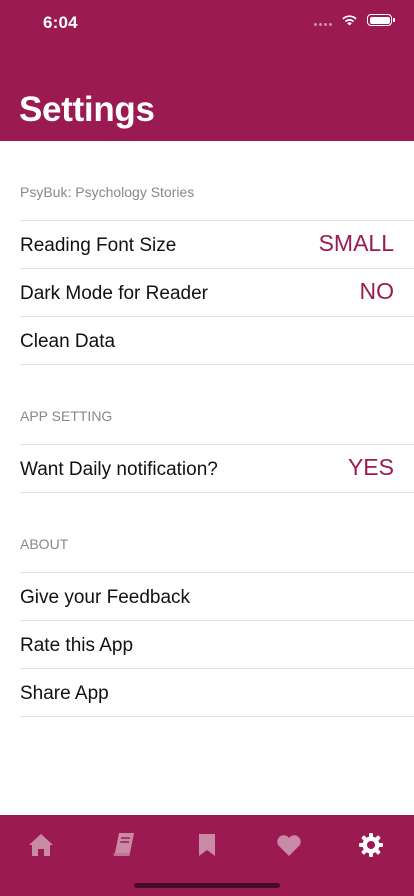  Describe the element at coordinates (349, 20) in the screenshot. I see `wifi-icon` at that location.